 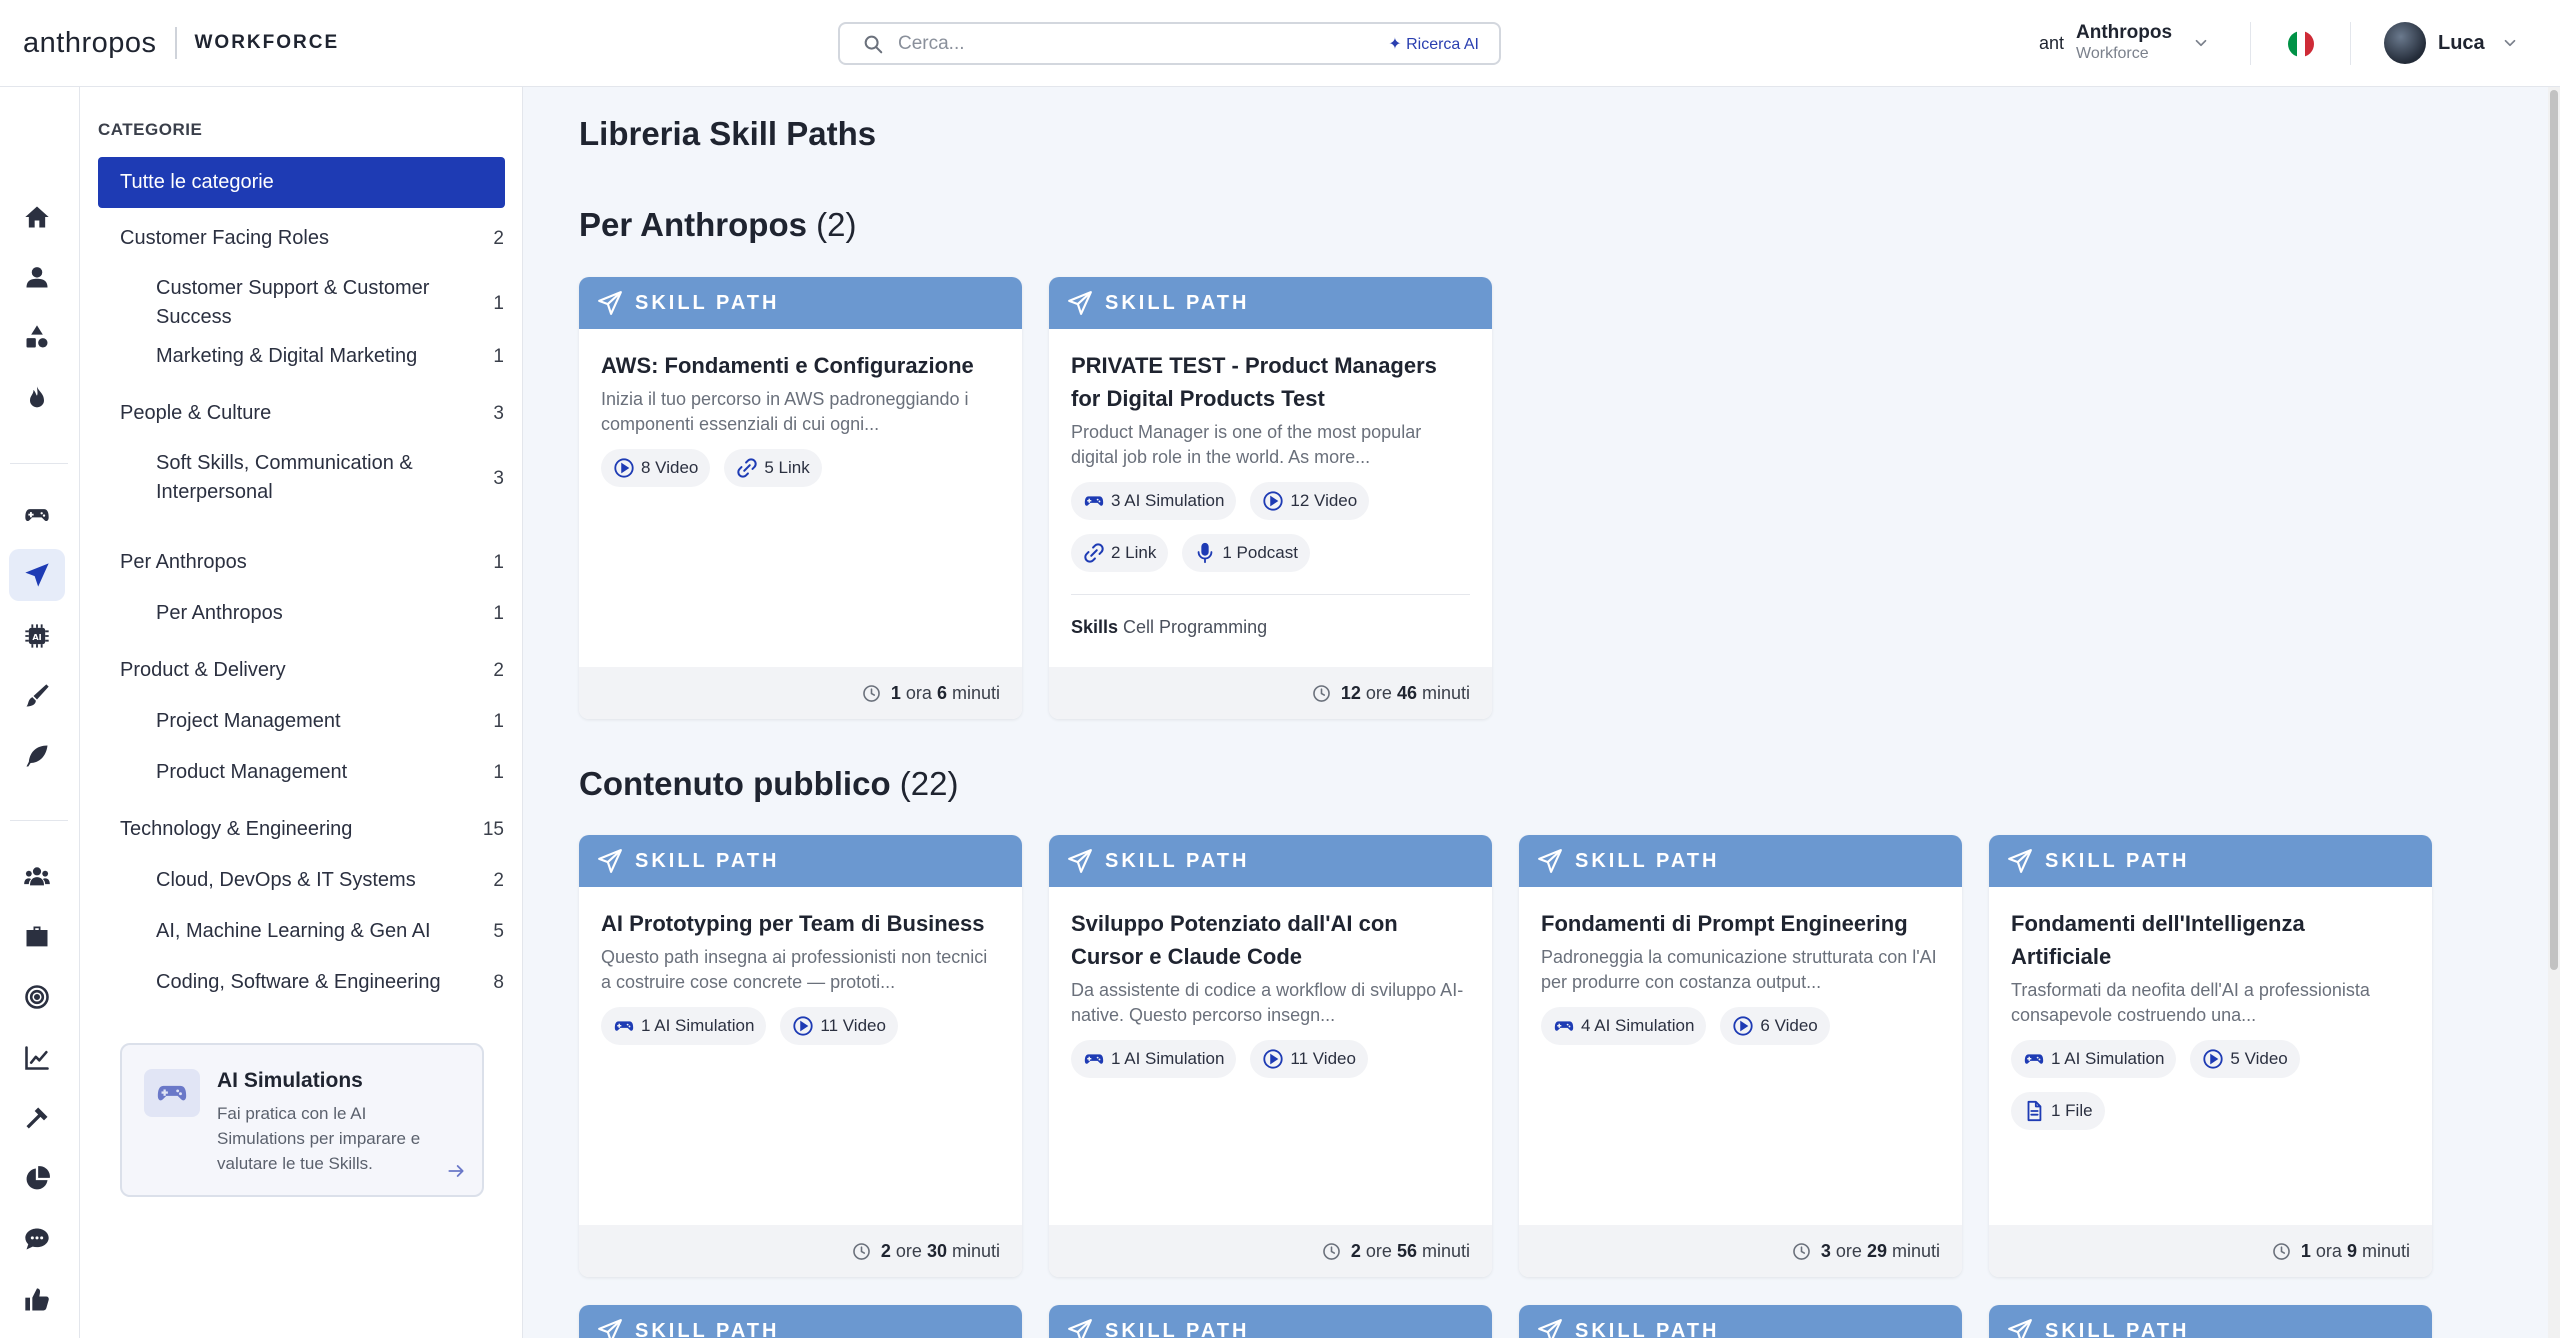 What do you see at coordinates (330, 982) in the screenshot?
I see `category-subitem: Coding, Software & Engineering 8` at bounding box center [330, 982].